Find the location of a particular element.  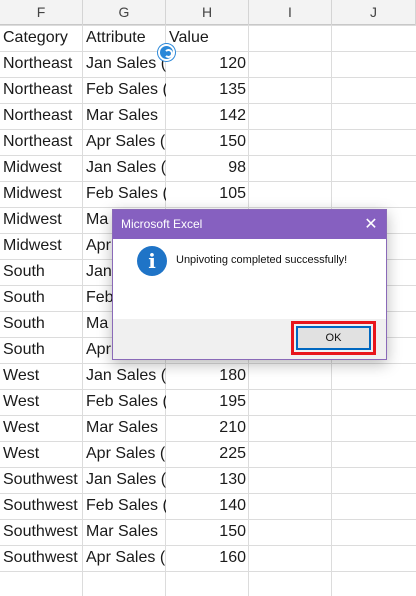

loading-cursor-icon is located at coordinates (166, 52).